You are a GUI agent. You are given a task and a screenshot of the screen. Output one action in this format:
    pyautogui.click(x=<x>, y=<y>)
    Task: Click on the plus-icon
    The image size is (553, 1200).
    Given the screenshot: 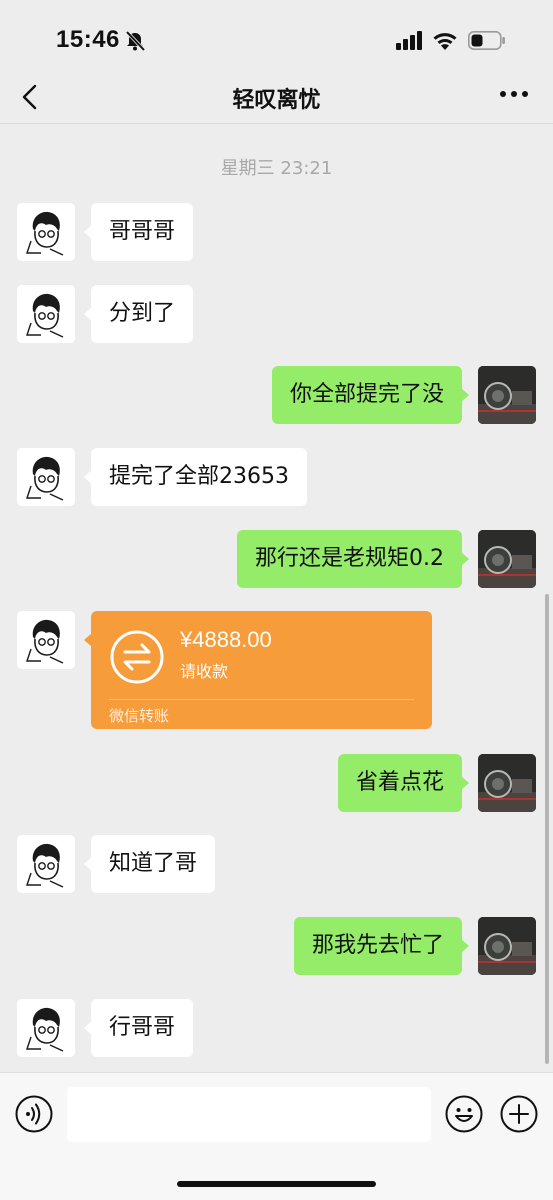 What is the action you would take?
    pyautogui.click(x=519, y=1114)
    